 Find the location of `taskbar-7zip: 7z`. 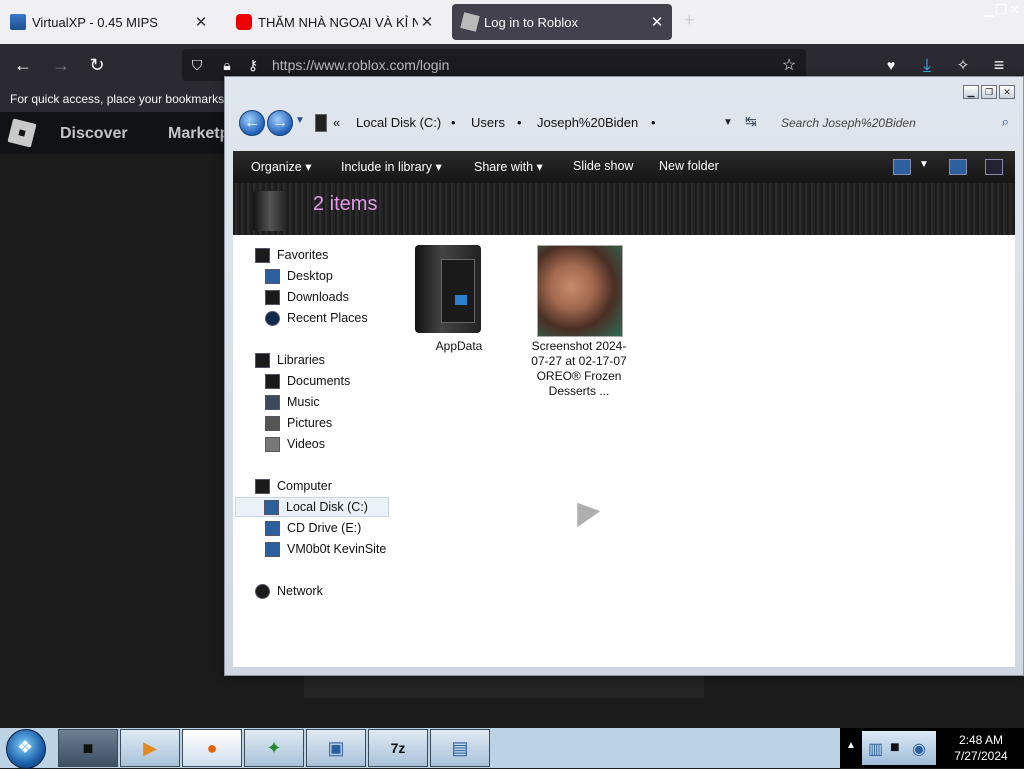

taskbar-7zip: 7z is located at coordinates (398, 748).